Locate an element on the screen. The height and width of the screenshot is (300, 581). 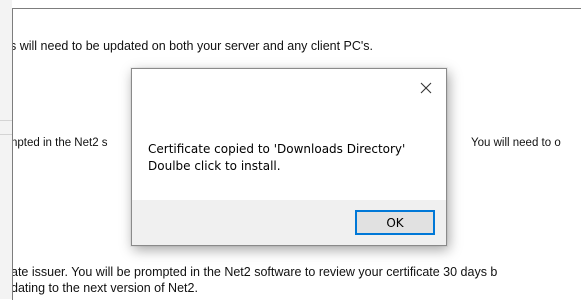
close-icon is located at coordinates (426, 88).